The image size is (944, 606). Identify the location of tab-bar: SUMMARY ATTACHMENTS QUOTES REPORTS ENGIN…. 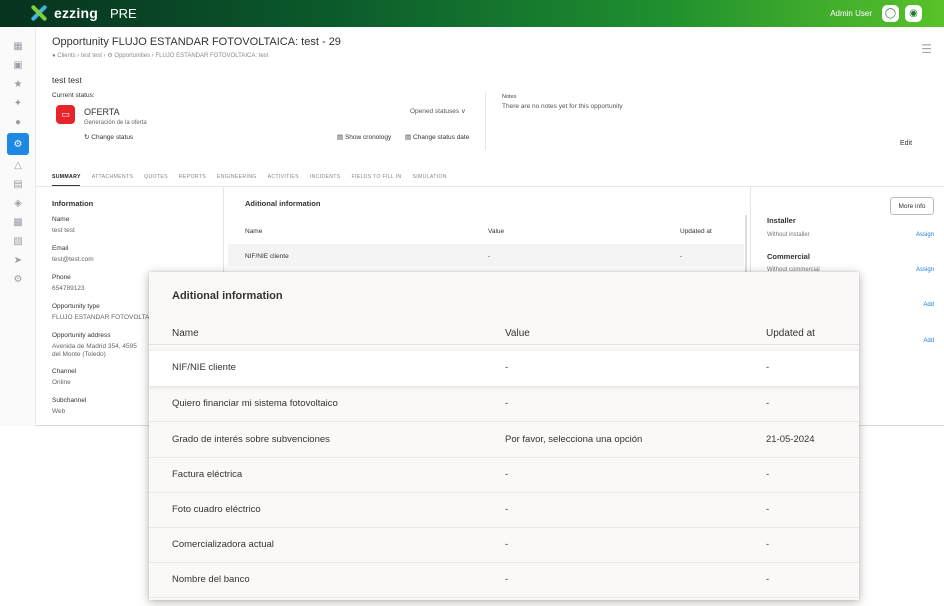
(249, 177).